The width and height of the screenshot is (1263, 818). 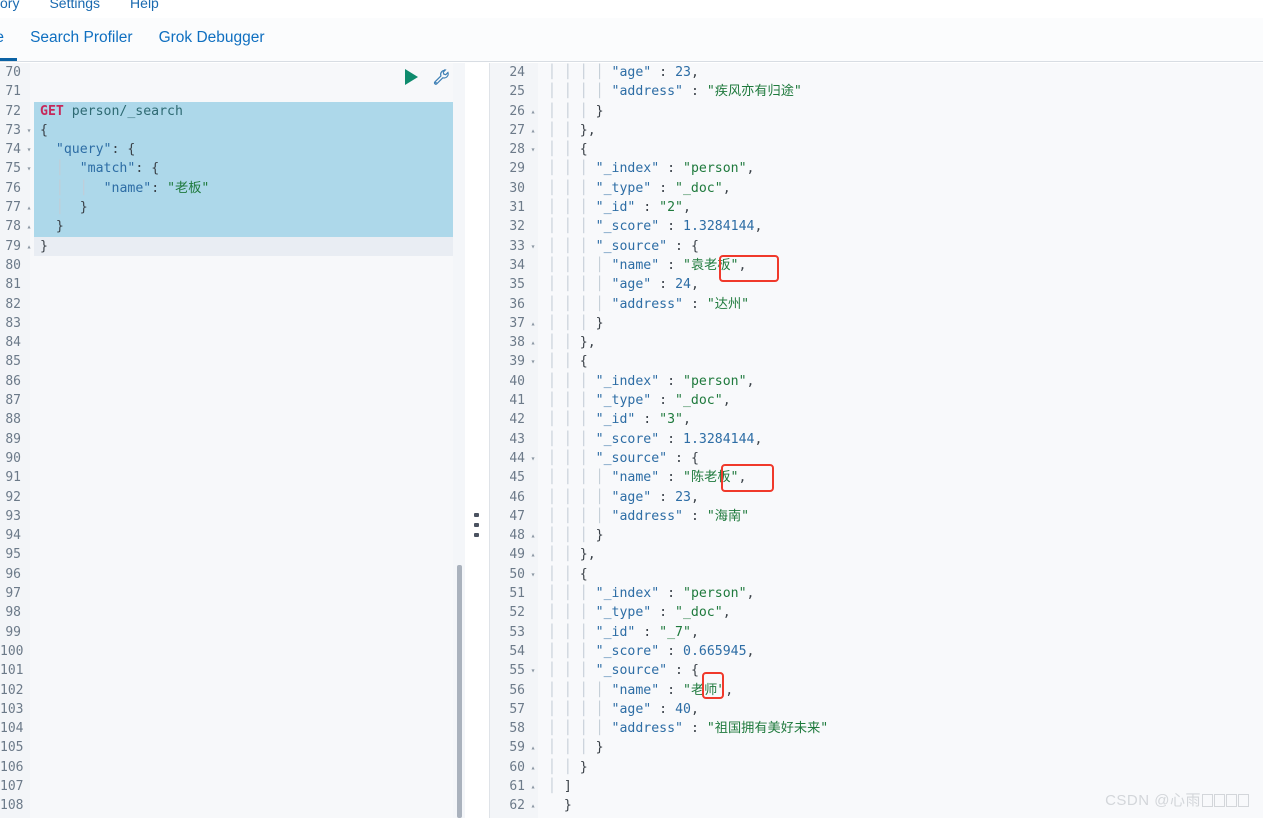 What do you see at coordinates (74, 5) in the screenshot?
I see `menu-item-settings: Settings` at bounding box center [74, 5].